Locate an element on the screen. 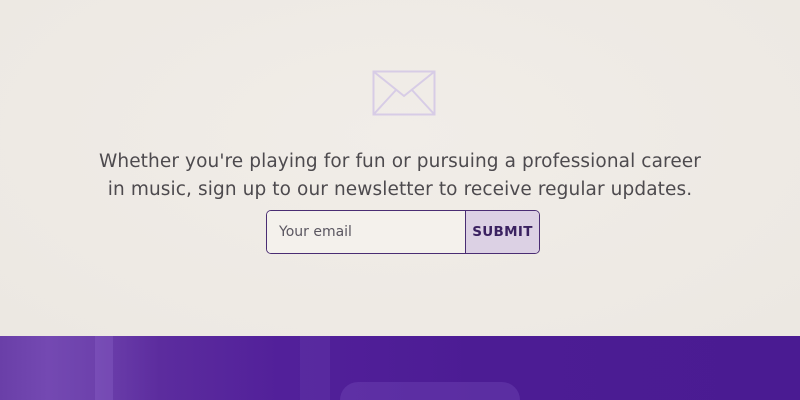 The image size is (800, 400). envelope-icon is located at coordinates (404, 93).